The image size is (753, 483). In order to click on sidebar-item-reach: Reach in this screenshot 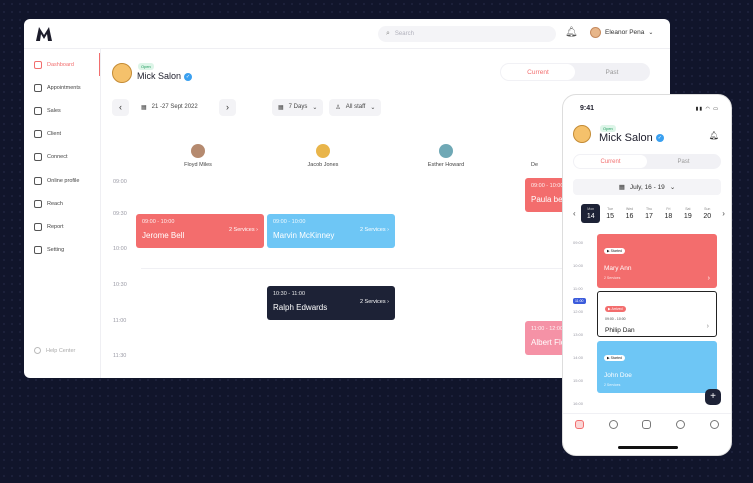, I will do `click(62, 203)`.